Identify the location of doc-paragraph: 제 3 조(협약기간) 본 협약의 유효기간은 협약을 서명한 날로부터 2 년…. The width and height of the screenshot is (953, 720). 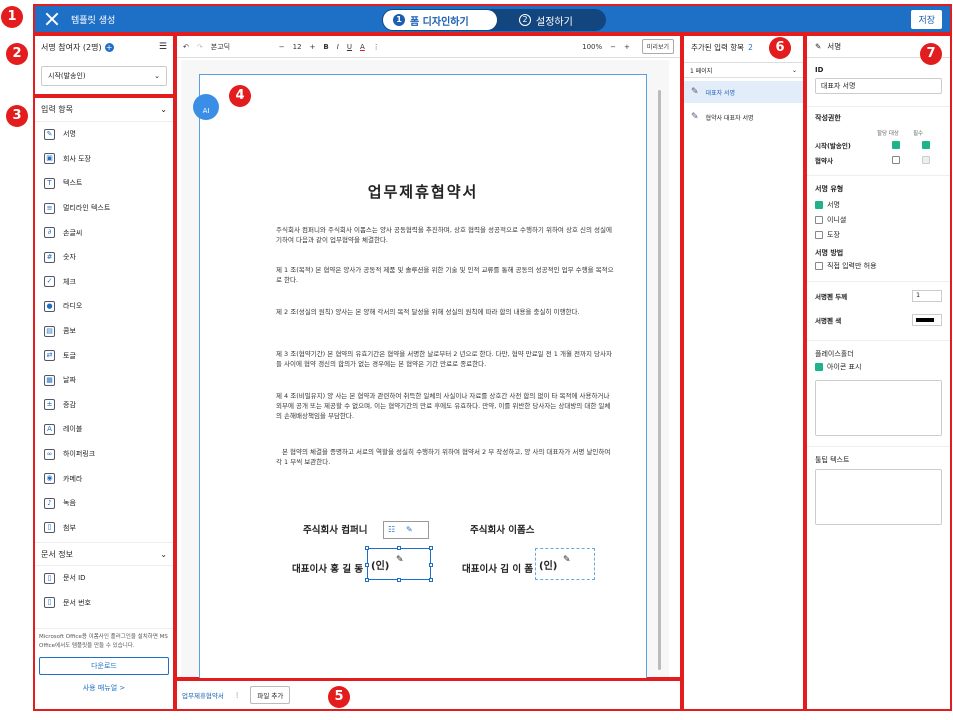
(444, 359).